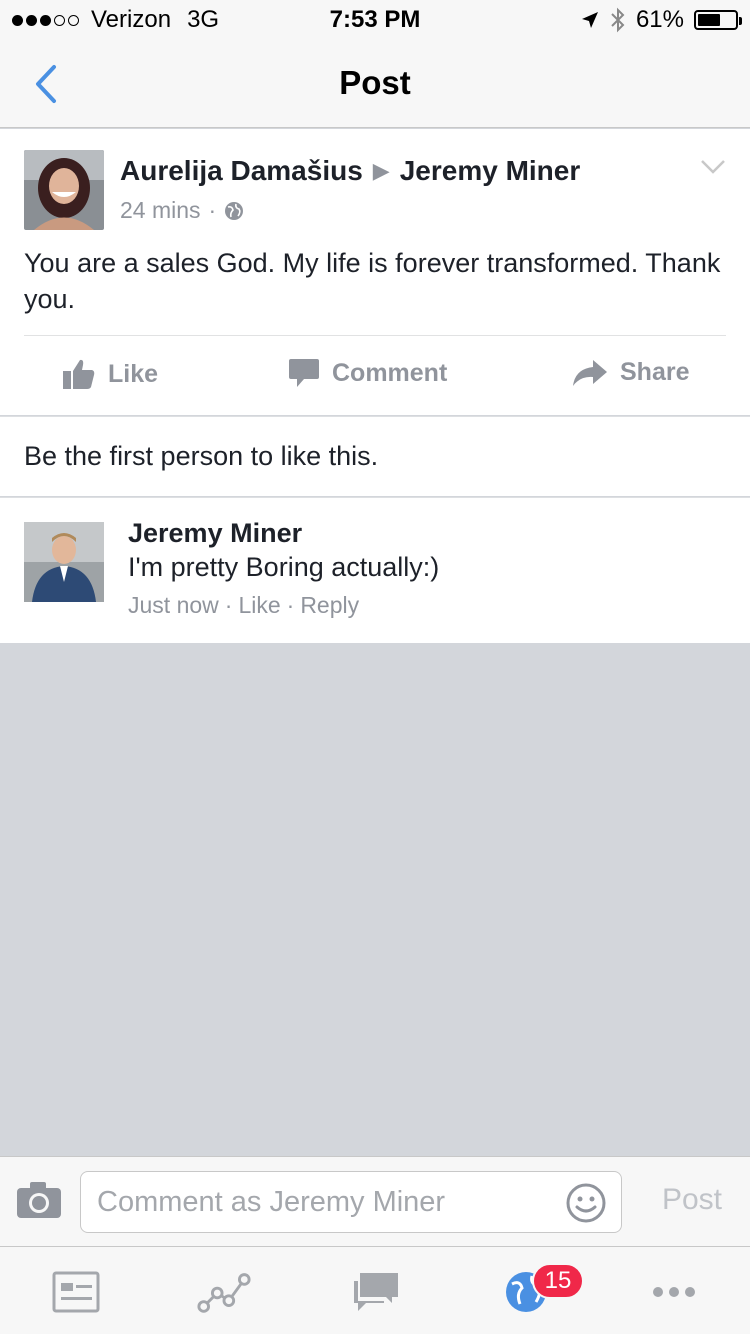 Image resolution: width=750 pixels, height=1334 pixels. Describe the element at coordinates (718, 20) in the screenshot. I see `battery-icon` at that location.